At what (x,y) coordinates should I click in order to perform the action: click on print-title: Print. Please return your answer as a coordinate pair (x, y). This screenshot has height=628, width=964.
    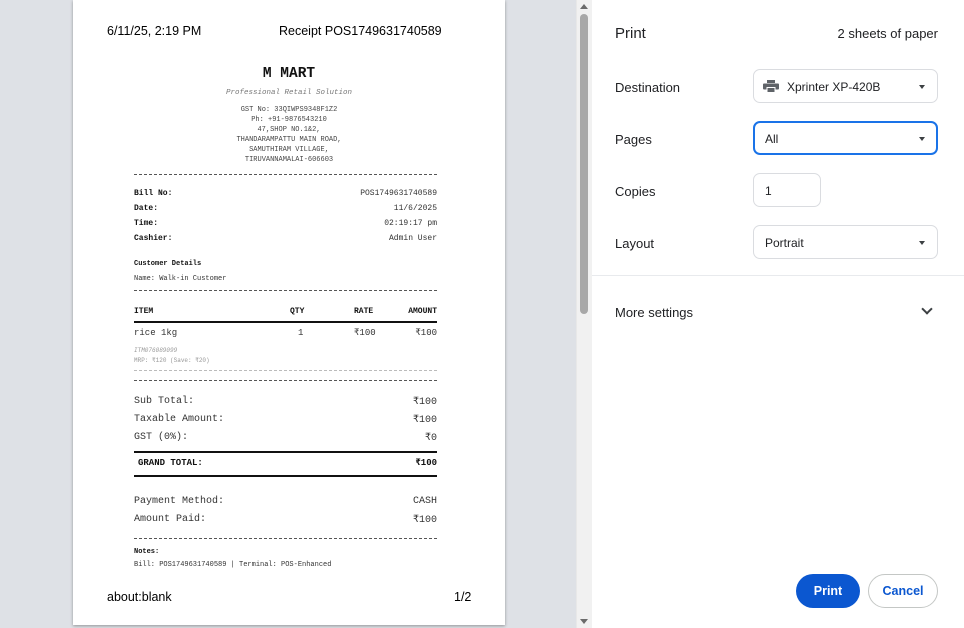
    Looking at the image, I should click on (630, 33).